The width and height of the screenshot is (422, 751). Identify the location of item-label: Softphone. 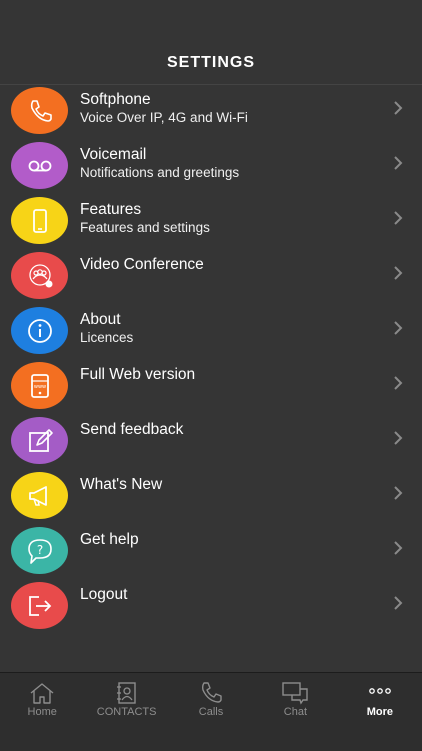
(115, 99).